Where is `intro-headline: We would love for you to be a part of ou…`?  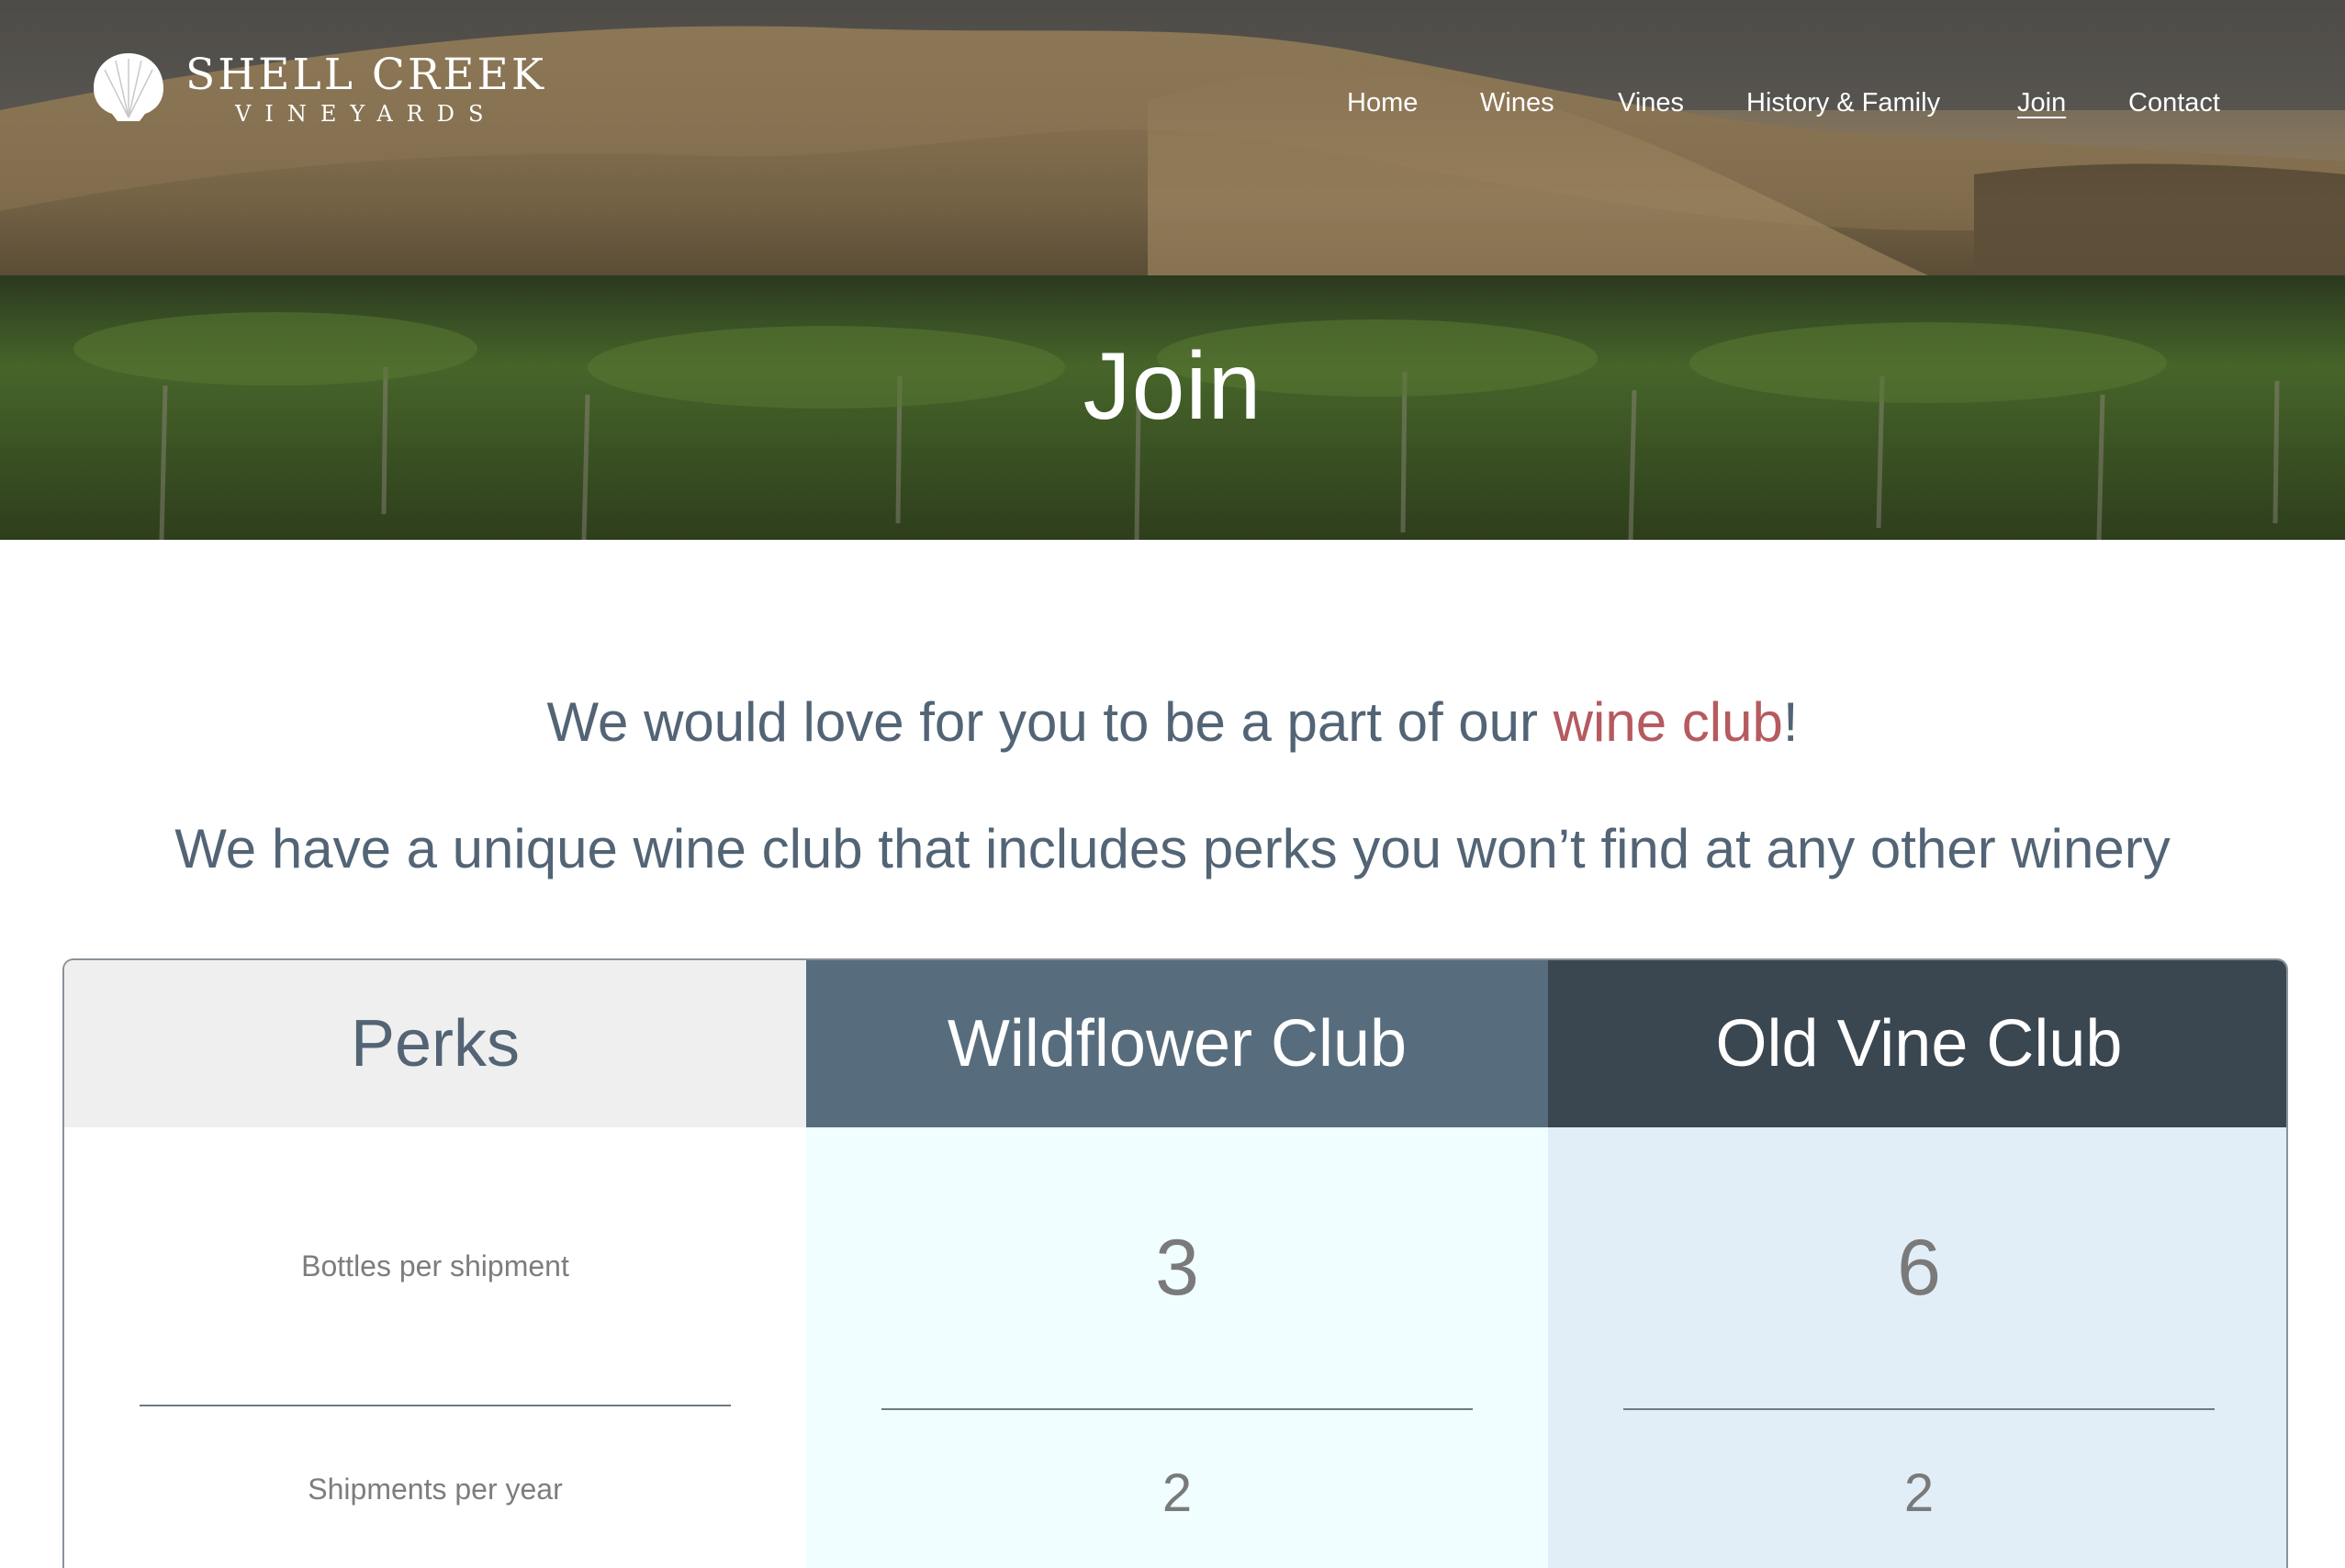
intro-headline: We would love for you to be a part of ou… is located at coordinates (1172, 722).